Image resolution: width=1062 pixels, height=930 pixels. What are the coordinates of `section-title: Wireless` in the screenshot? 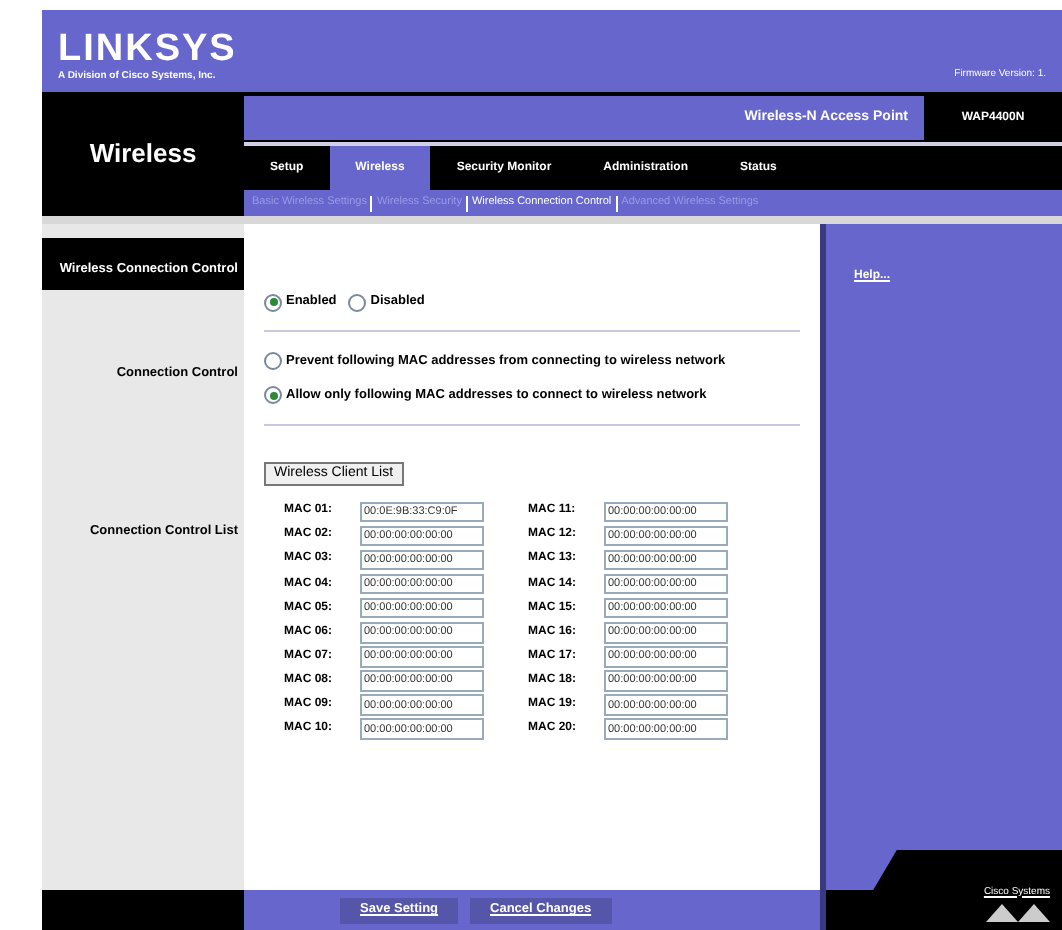 It's located at (143, 154).